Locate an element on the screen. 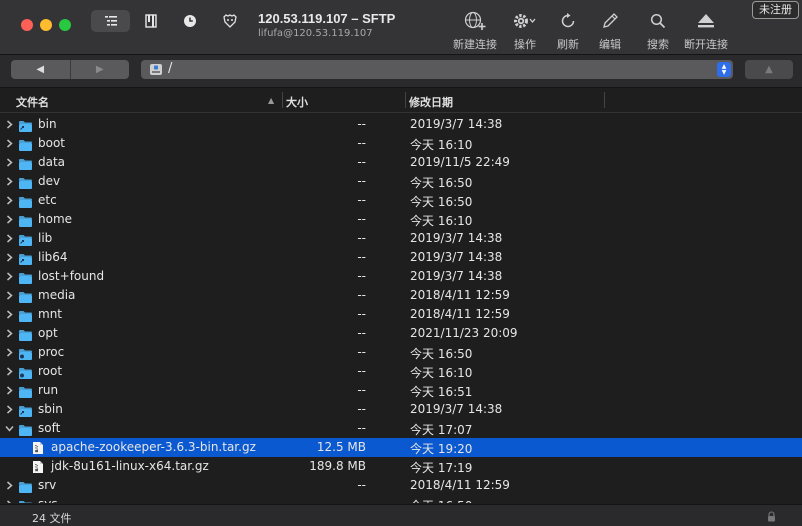 Image resolution: width=802 pixels, height=526 pixels. table-row: lib64 -- 2019/3/7 14:38 is located at coordinates (401, 257).